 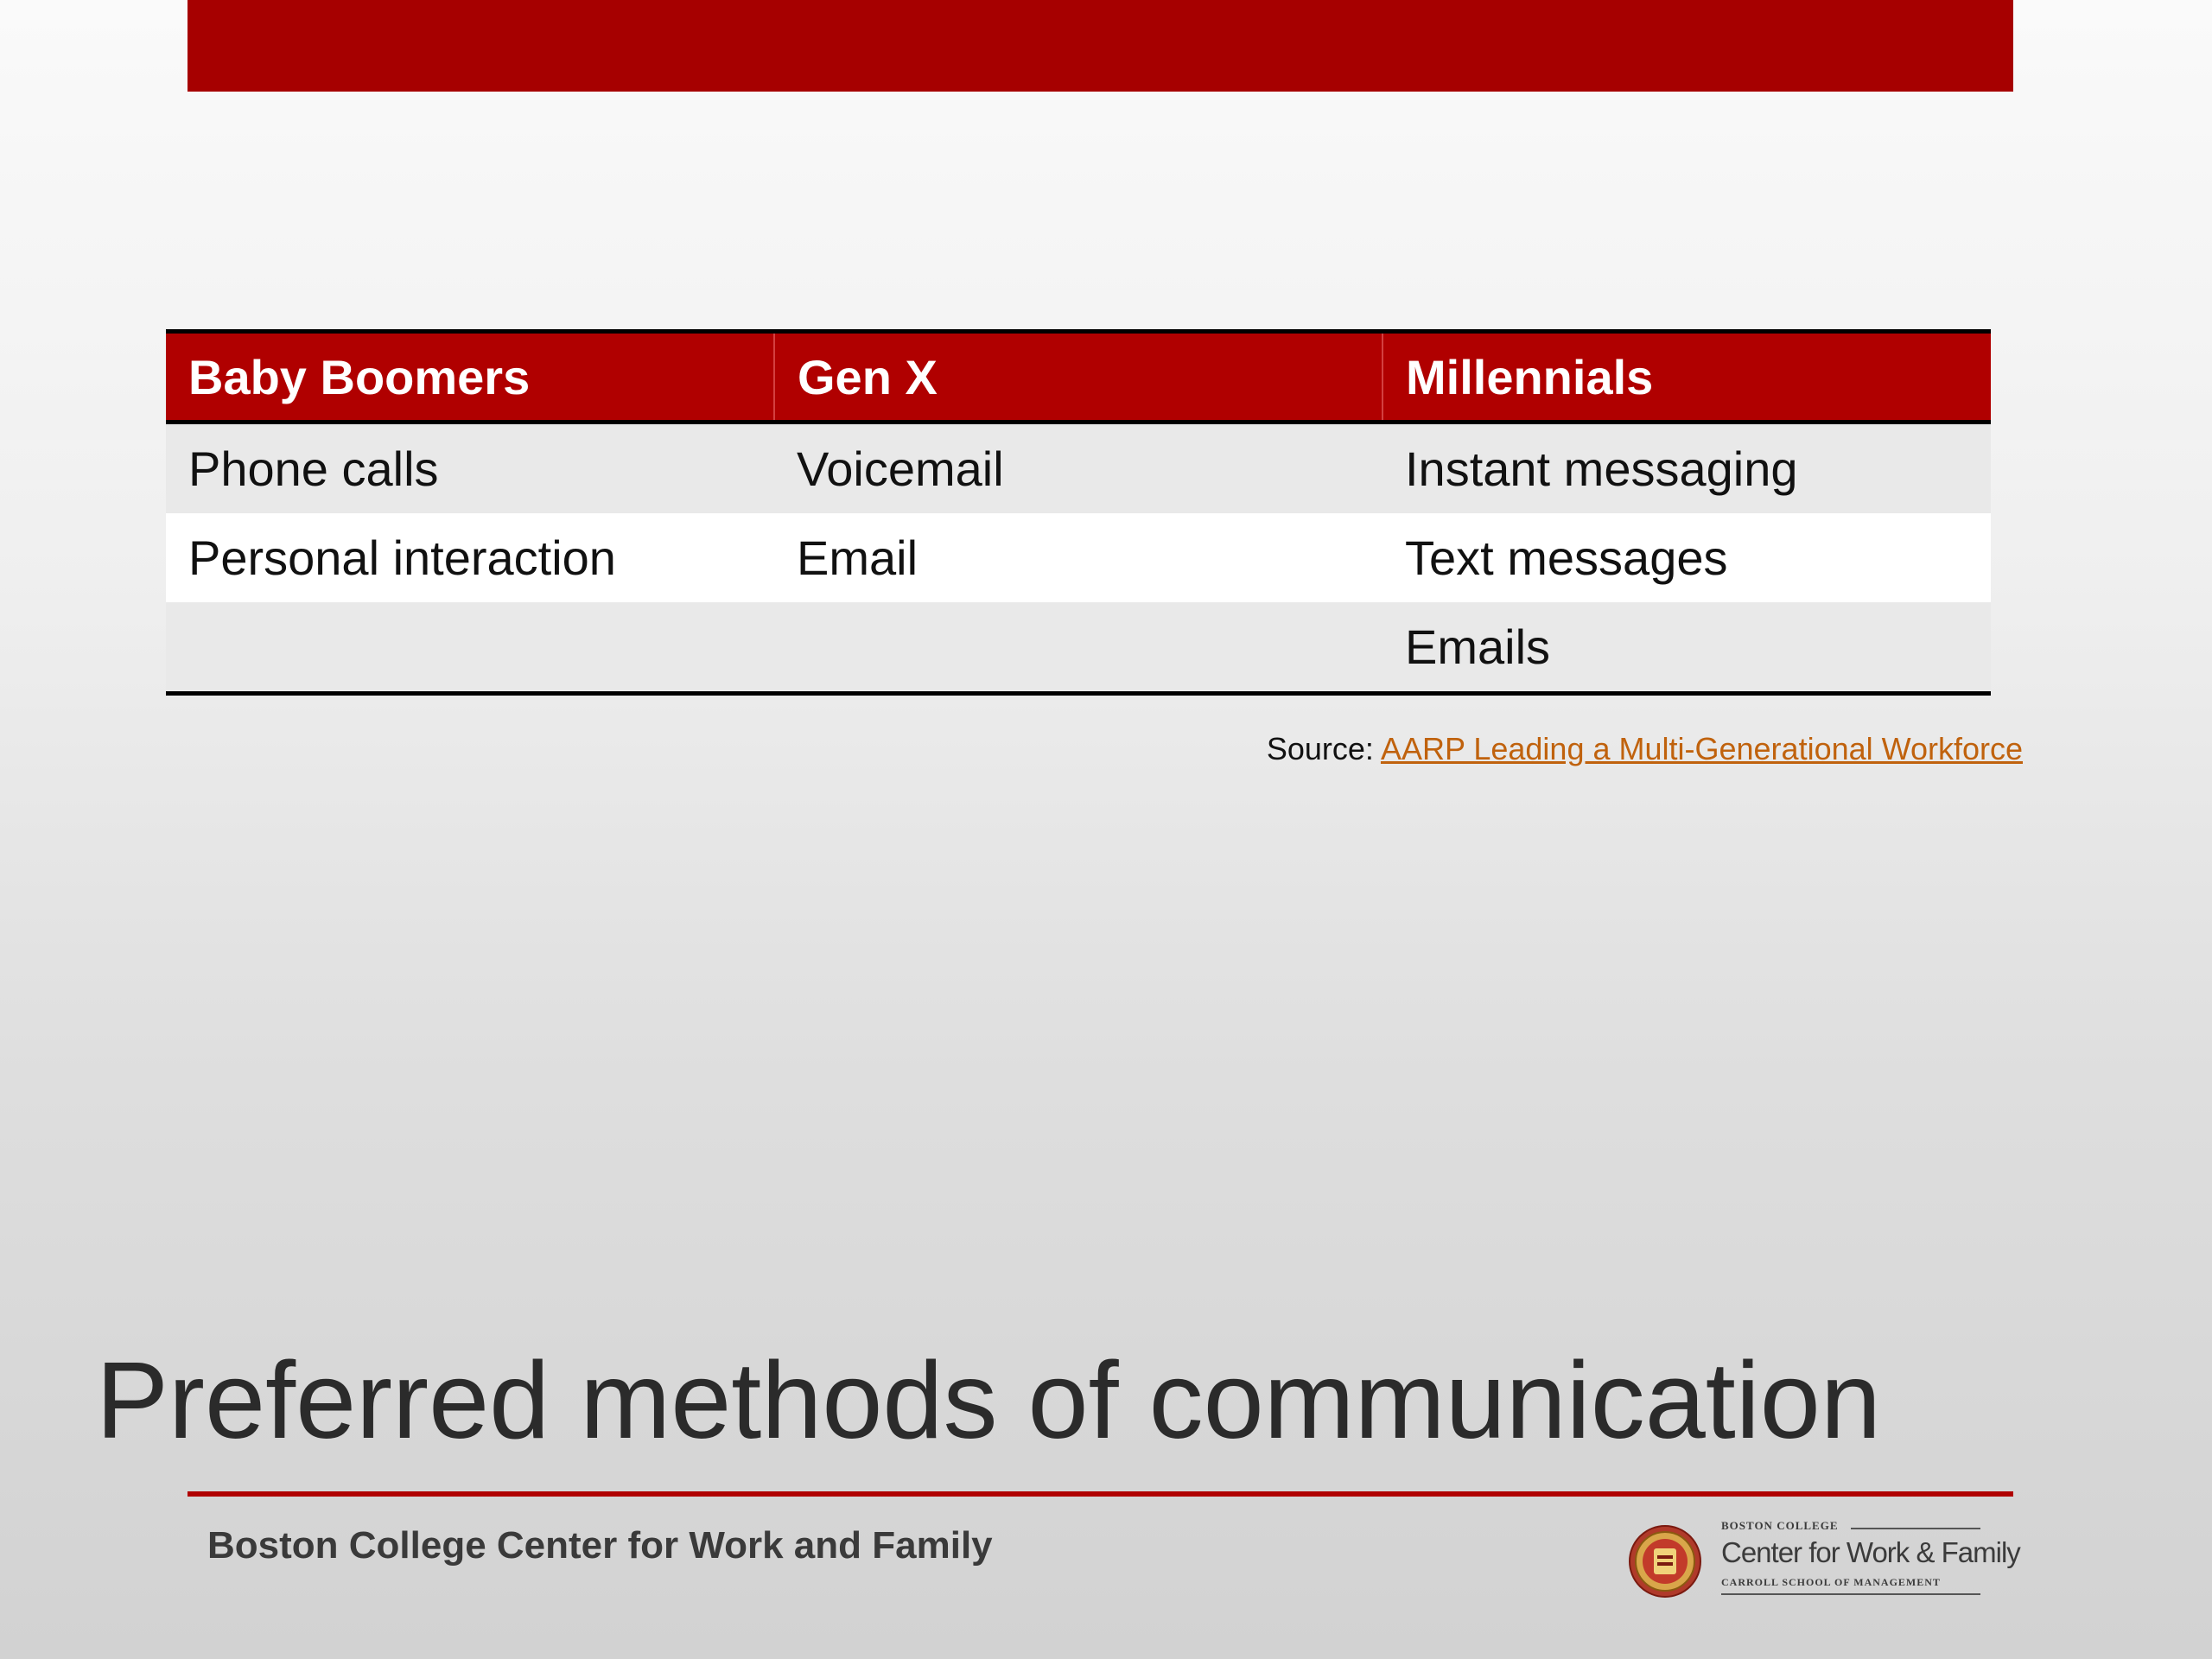 I want to click on footer-divider, so click(x=1100, y=1494).